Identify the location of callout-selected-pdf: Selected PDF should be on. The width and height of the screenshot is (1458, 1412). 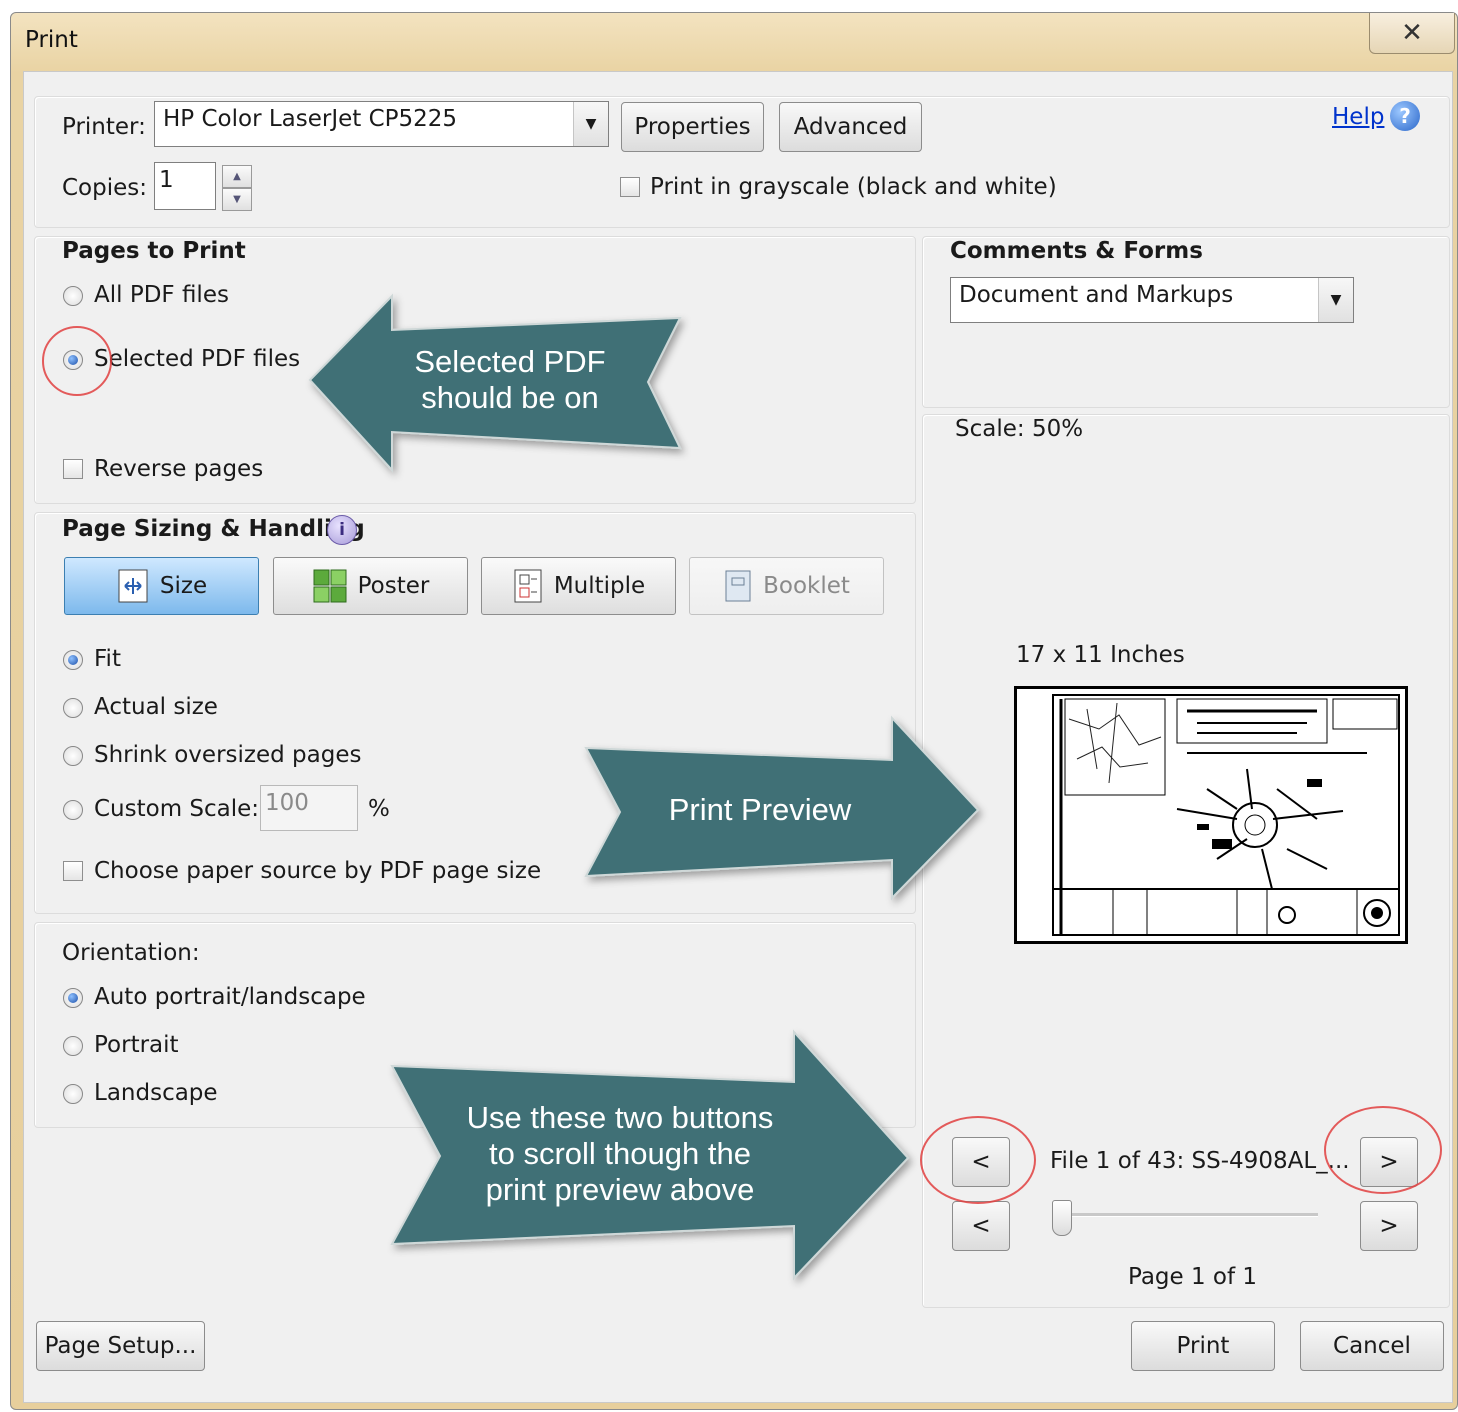
(510, 379).